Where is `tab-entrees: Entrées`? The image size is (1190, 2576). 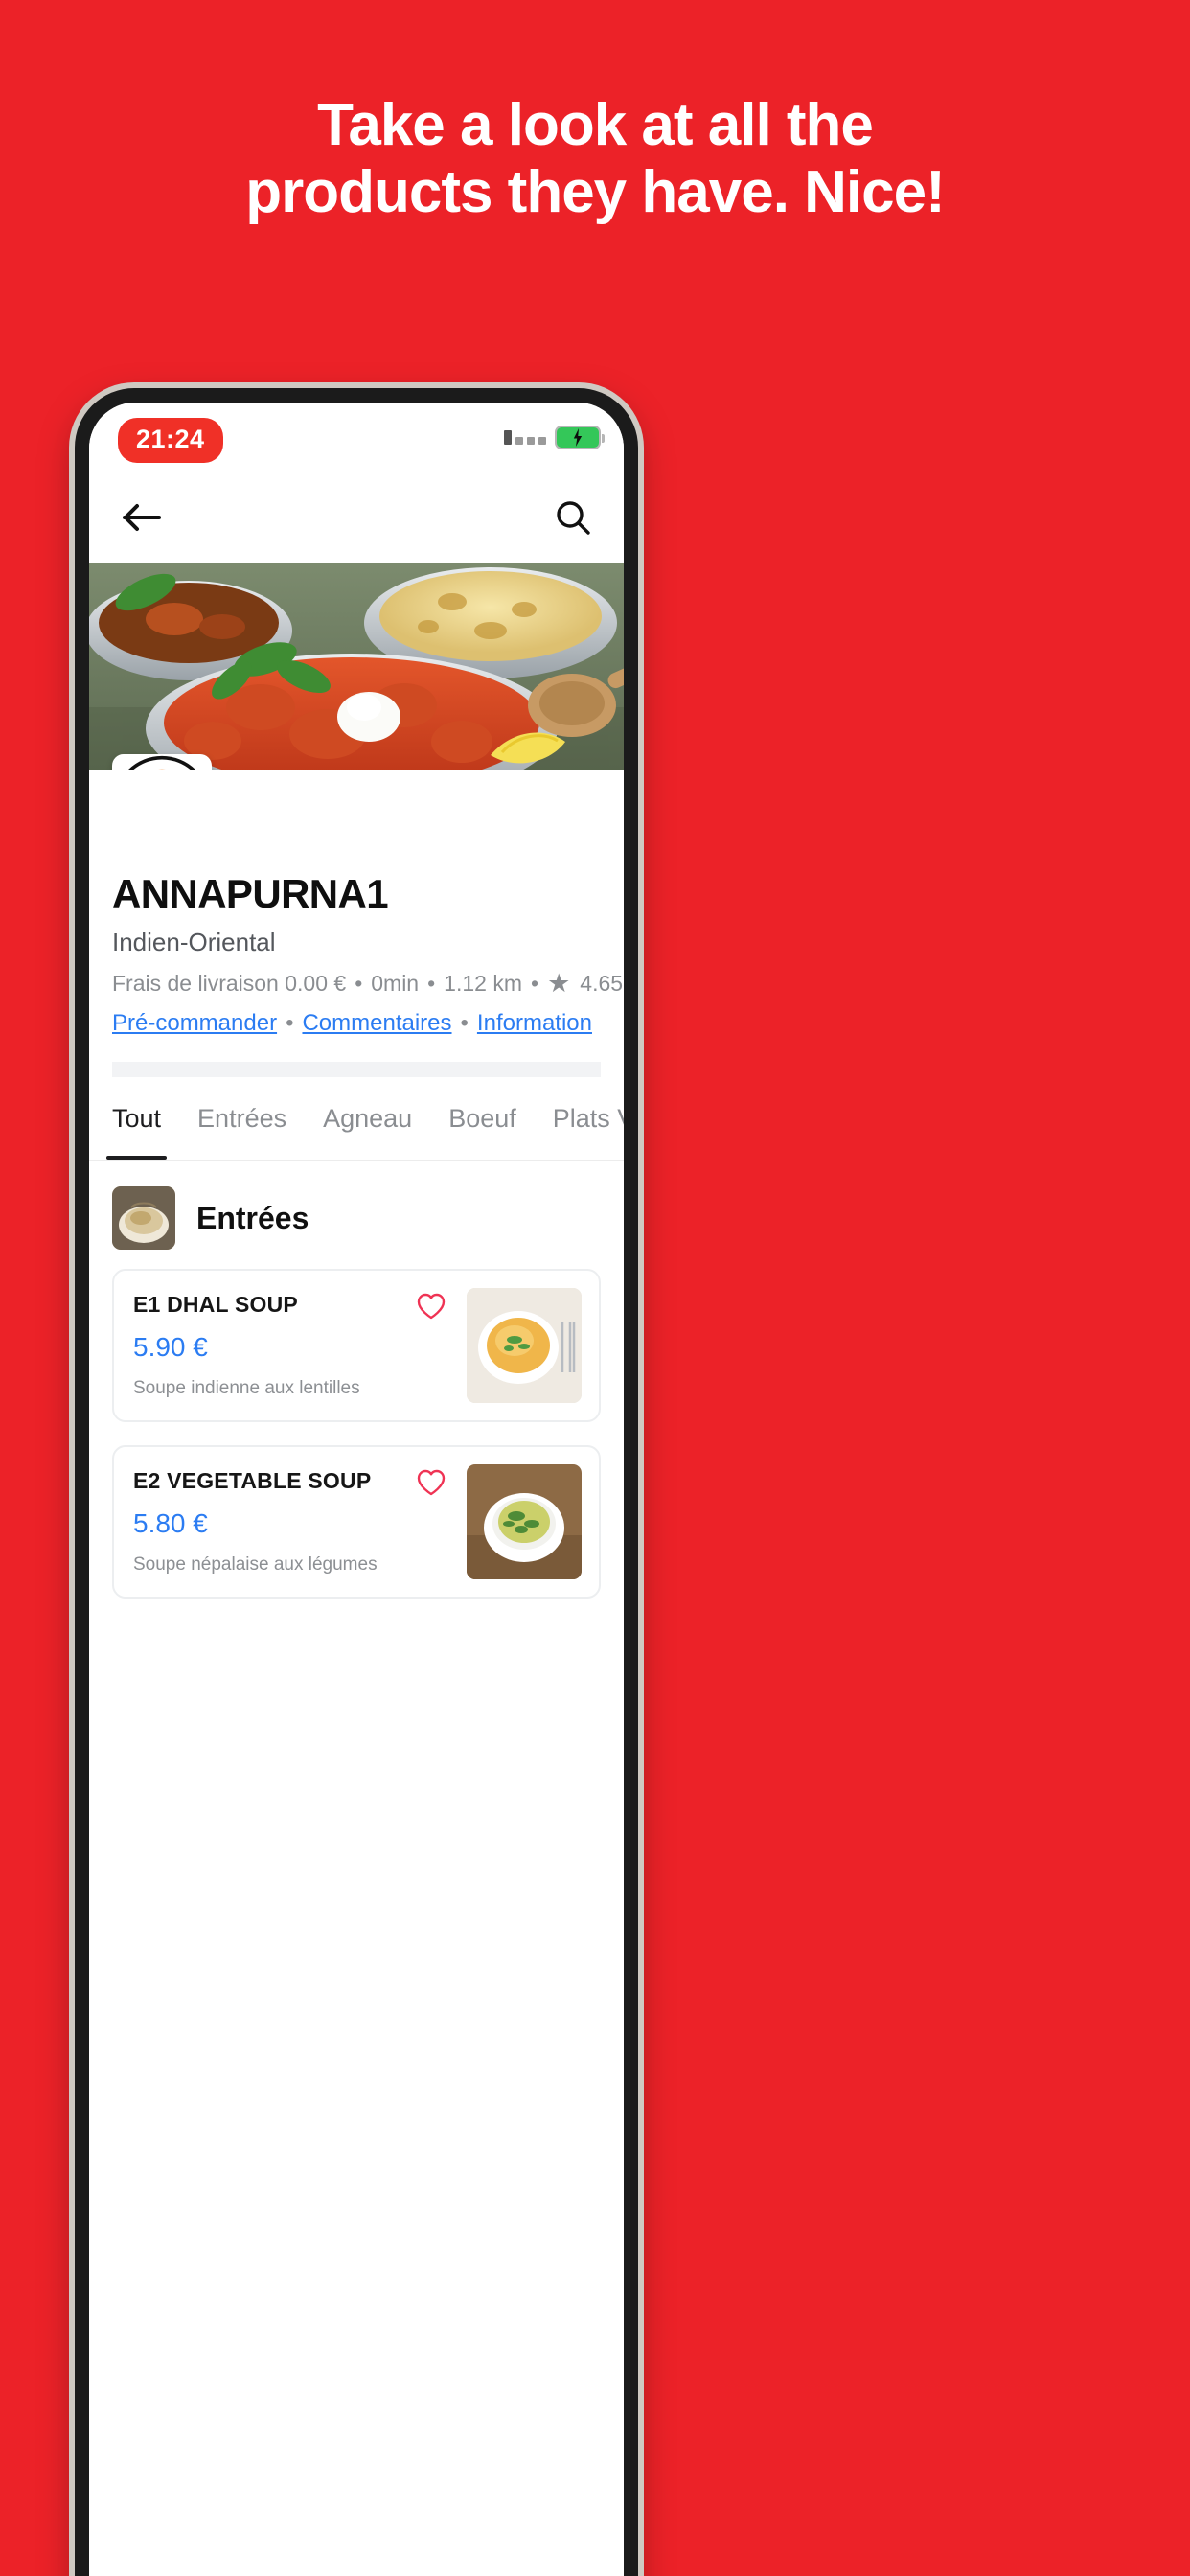 tab-entrees: Entrées is located at coordinates (242, 1118).